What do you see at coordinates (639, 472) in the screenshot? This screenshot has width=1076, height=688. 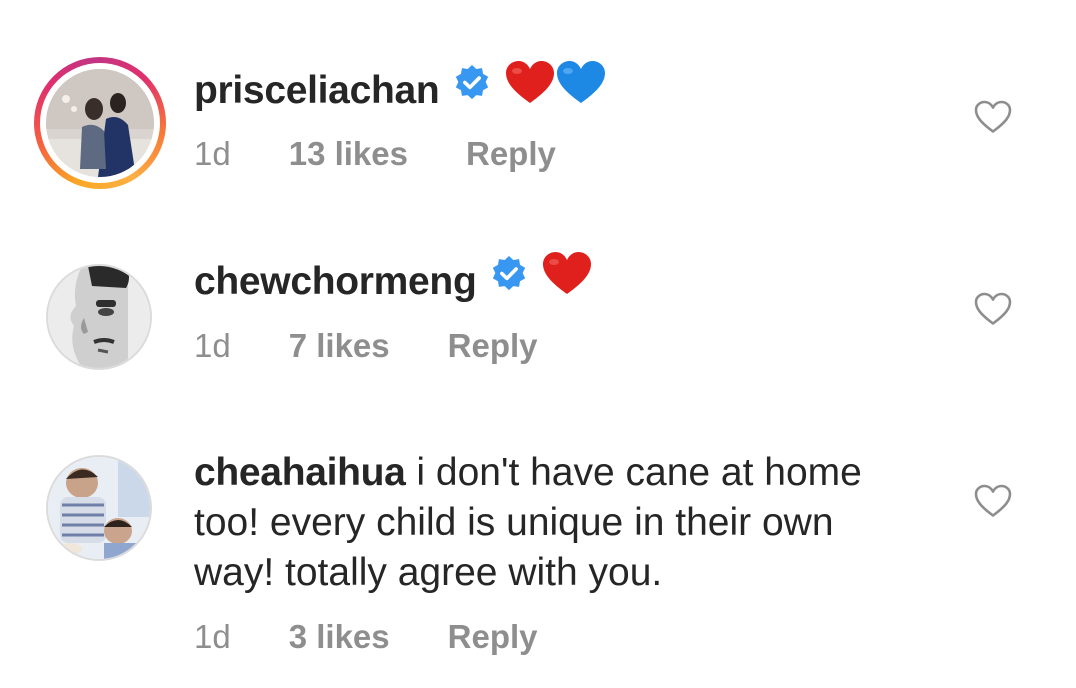 I see `comment-text-line-1: i don't have cane at home` at bounding box center [639, 472].